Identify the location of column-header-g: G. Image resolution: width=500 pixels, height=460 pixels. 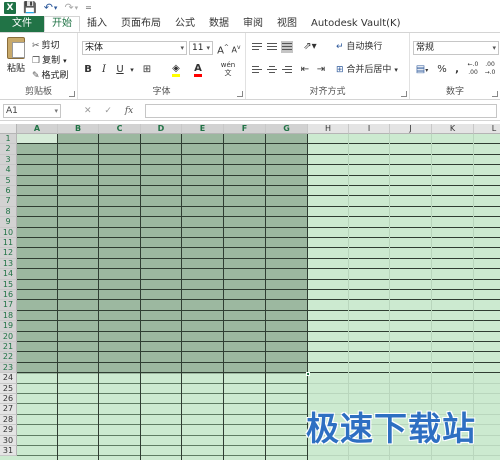
(287, 129).